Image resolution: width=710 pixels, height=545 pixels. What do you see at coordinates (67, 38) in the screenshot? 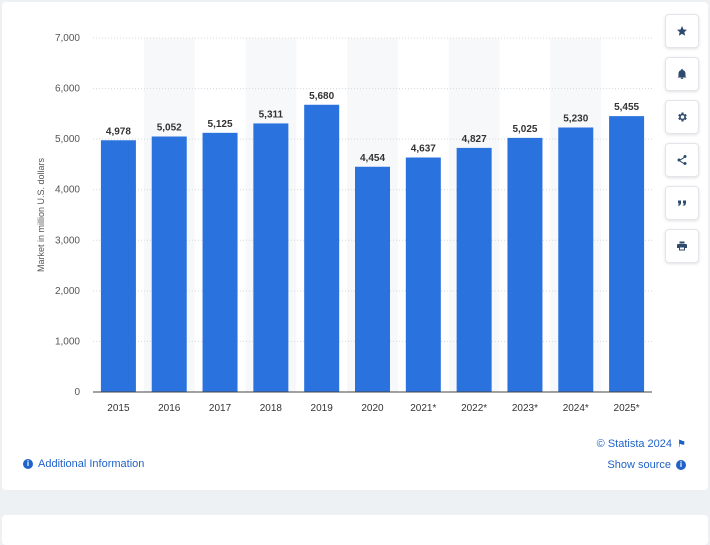
I see `y-tick-label: 7,000` at bounding box center [67, 38].